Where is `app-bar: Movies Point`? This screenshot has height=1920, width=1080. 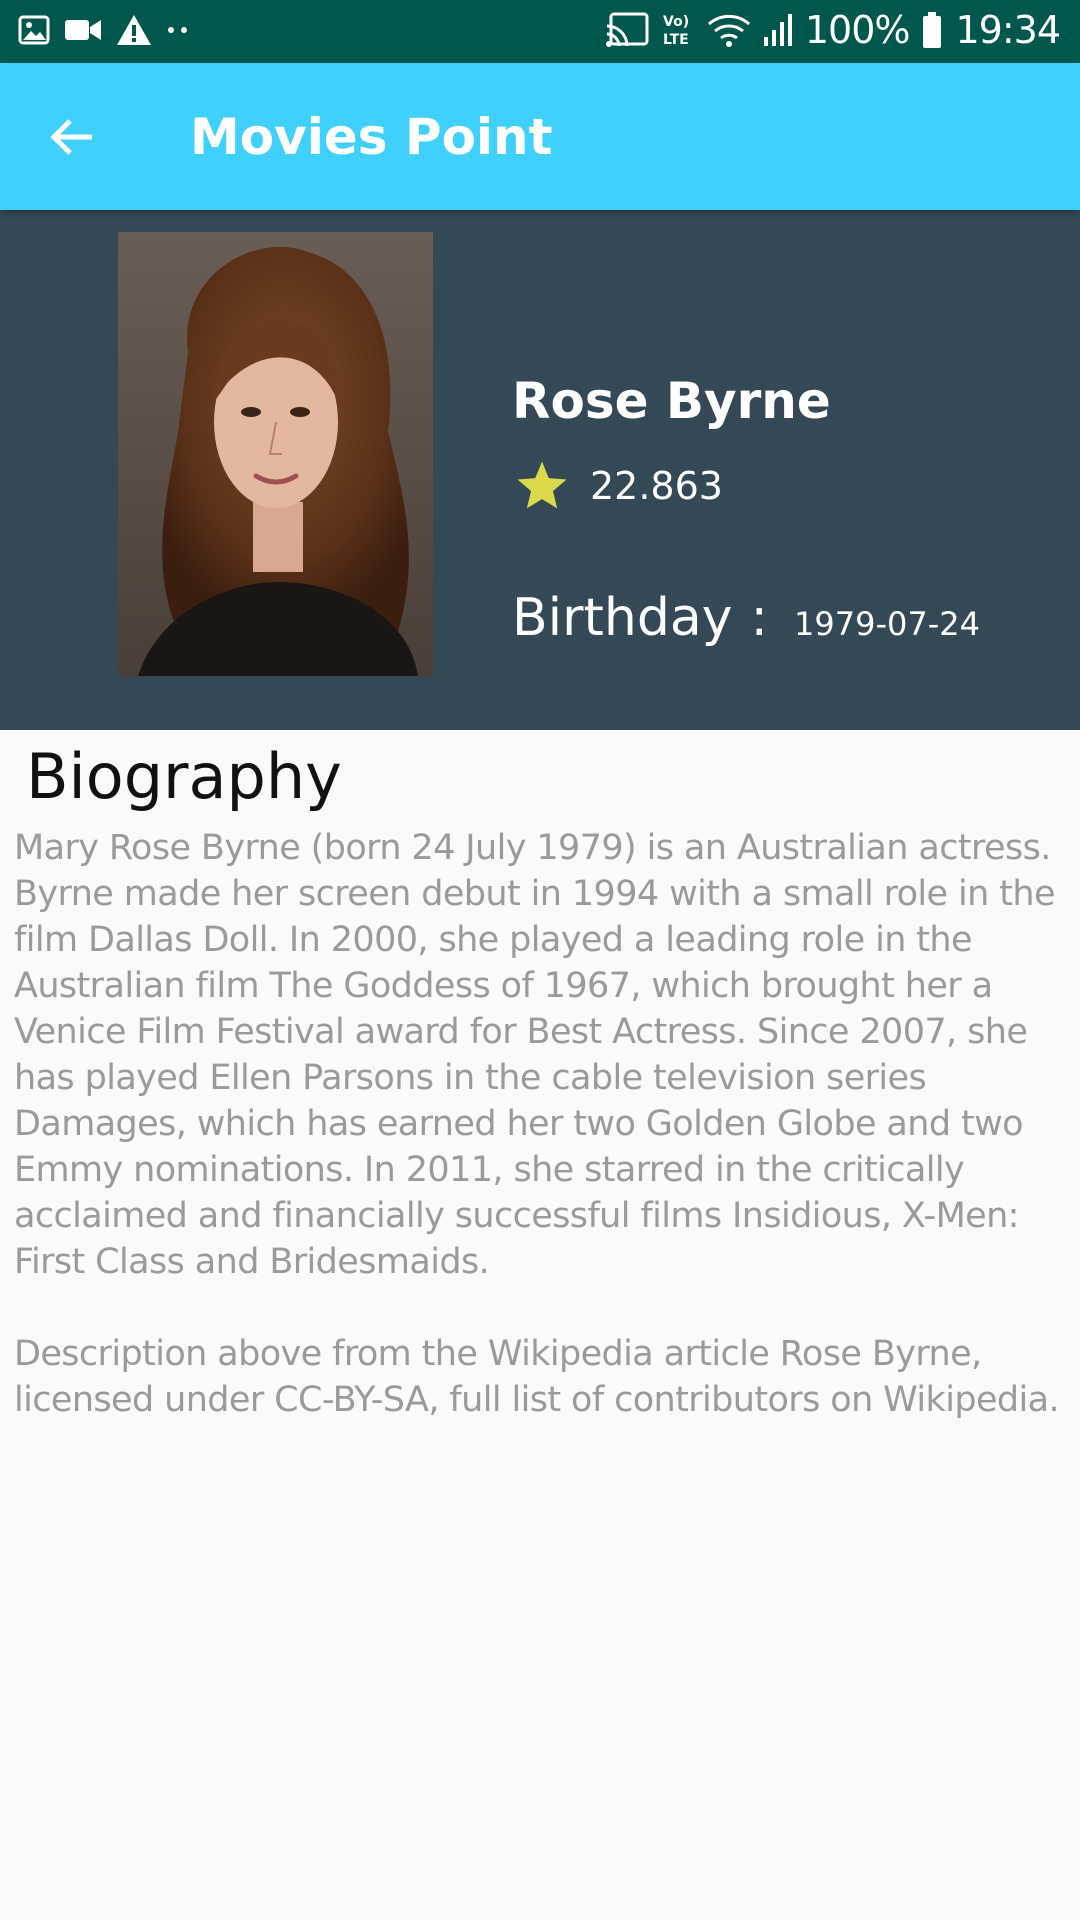
app-bar: Movies Point is located at coordinates (540, 136).